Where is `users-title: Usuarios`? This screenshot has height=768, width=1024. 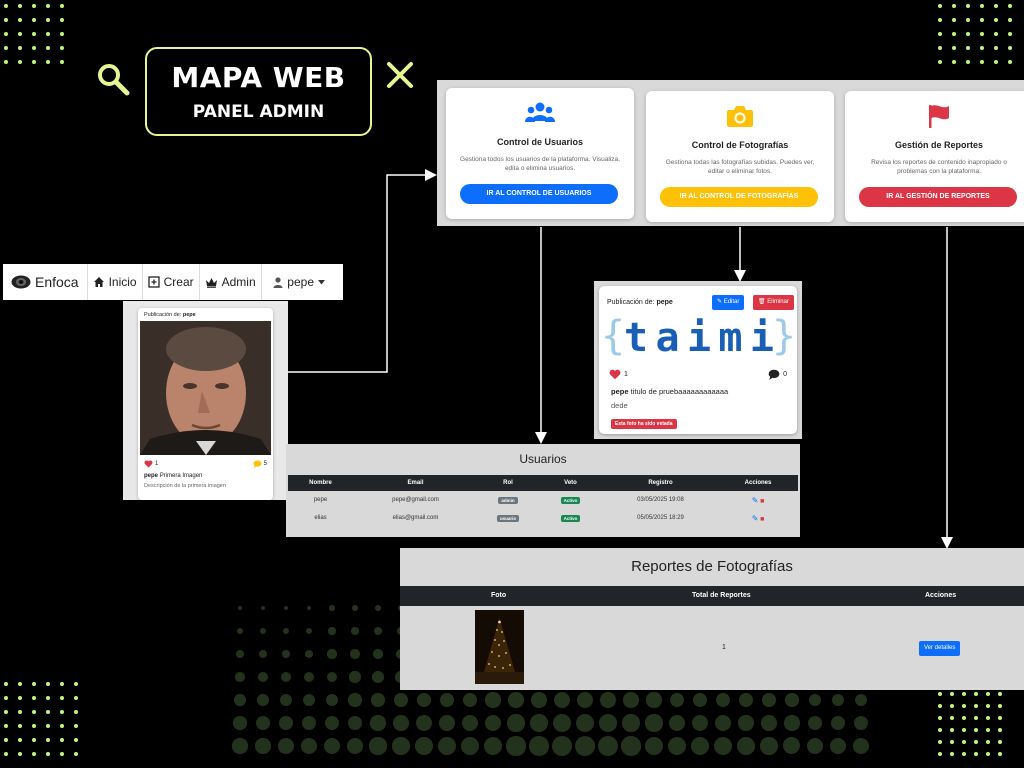
users-title: Usuarios is located at coordinates (543, 459).